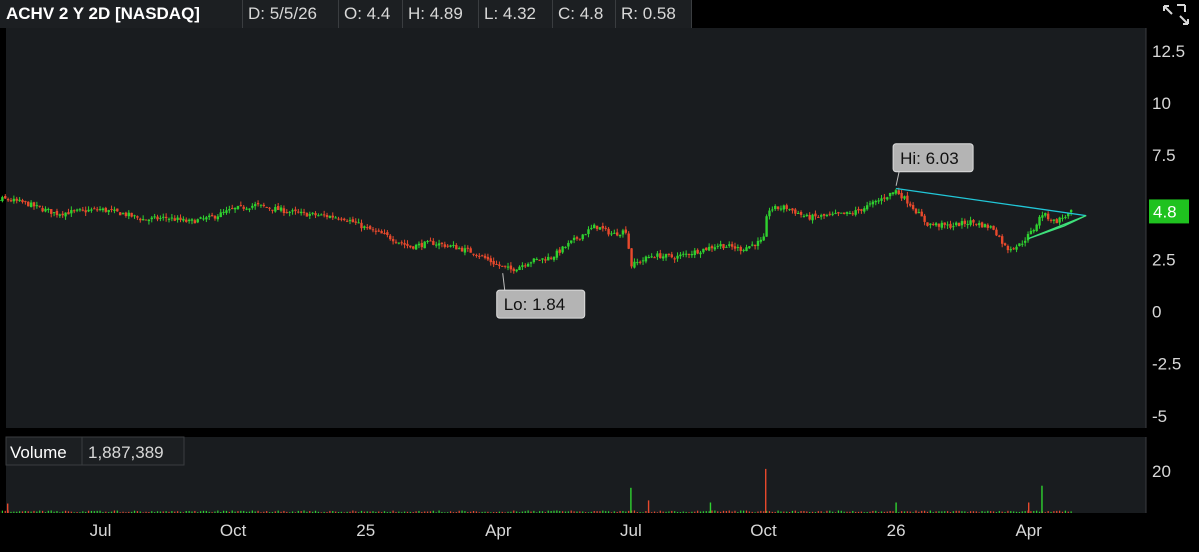  Describe the element at coordinates (498, 530) in the screenshot. I see `x-tick-label: Apr` at that location.